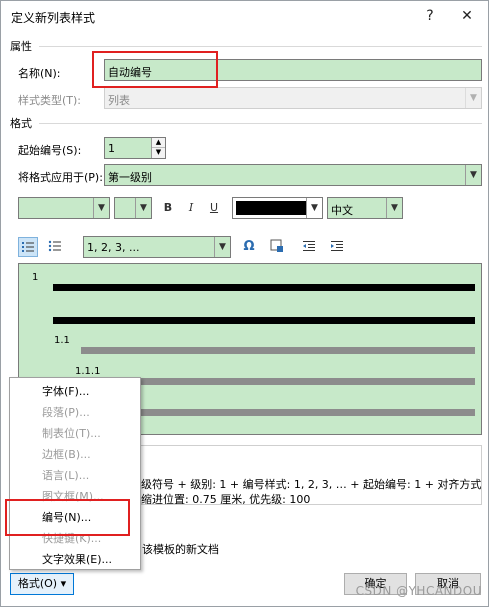 The width and height of the screenshot is (489, 607). I want to click on font-size-select: ▼, so click(133, 208).